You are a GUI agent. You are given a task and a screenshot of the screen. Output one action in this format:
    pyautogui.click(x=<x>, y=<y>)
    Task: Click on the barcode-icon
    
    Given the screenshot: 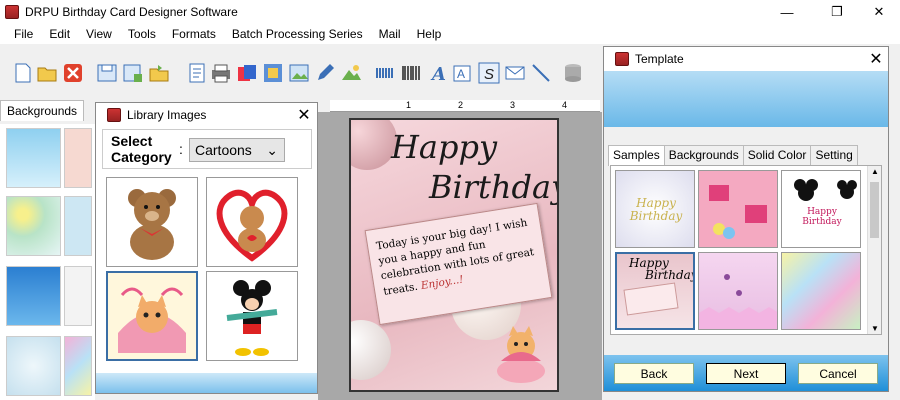 What is the action you would take?
    pyautogui.click(x=411, y=73)
    